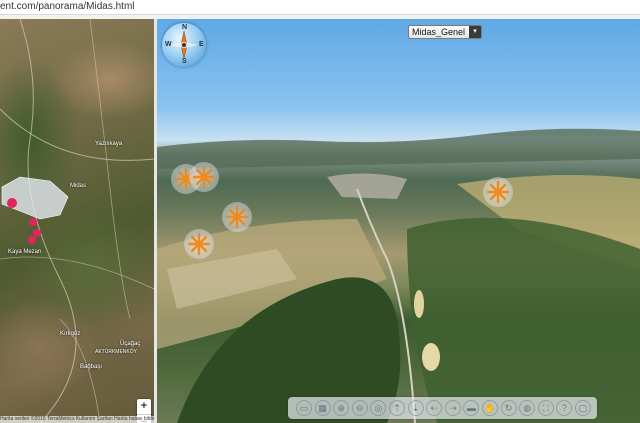 Image resolution: width=640 pixels, height=423 pixels. Describe the element at coordinates (78, 186) in the screenshot. I see `map-label: Midas` at that location.